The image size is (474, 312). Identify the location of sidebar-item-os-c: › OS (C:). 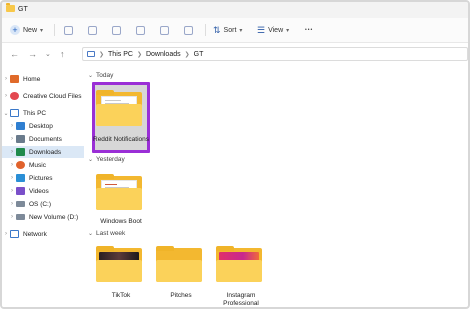
(46, 204).